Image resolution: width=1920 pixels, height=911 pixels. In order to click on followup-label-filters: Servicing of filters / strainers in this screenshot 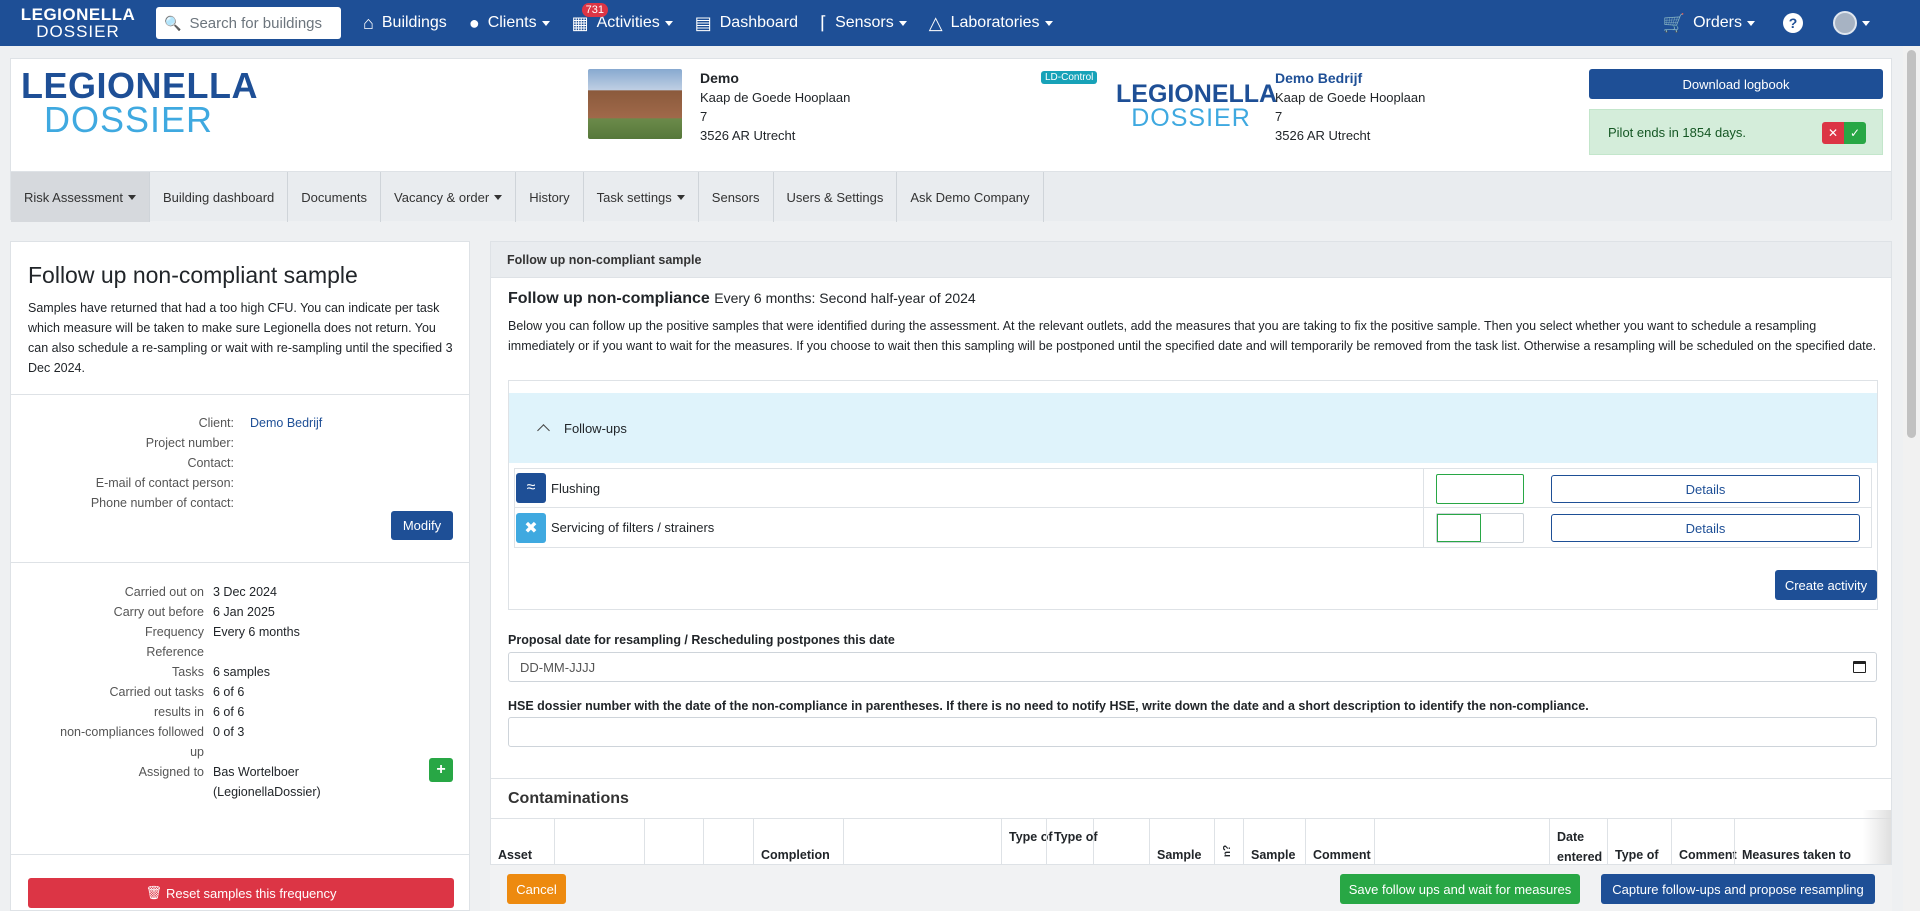, I will do `click(633, 527)`.